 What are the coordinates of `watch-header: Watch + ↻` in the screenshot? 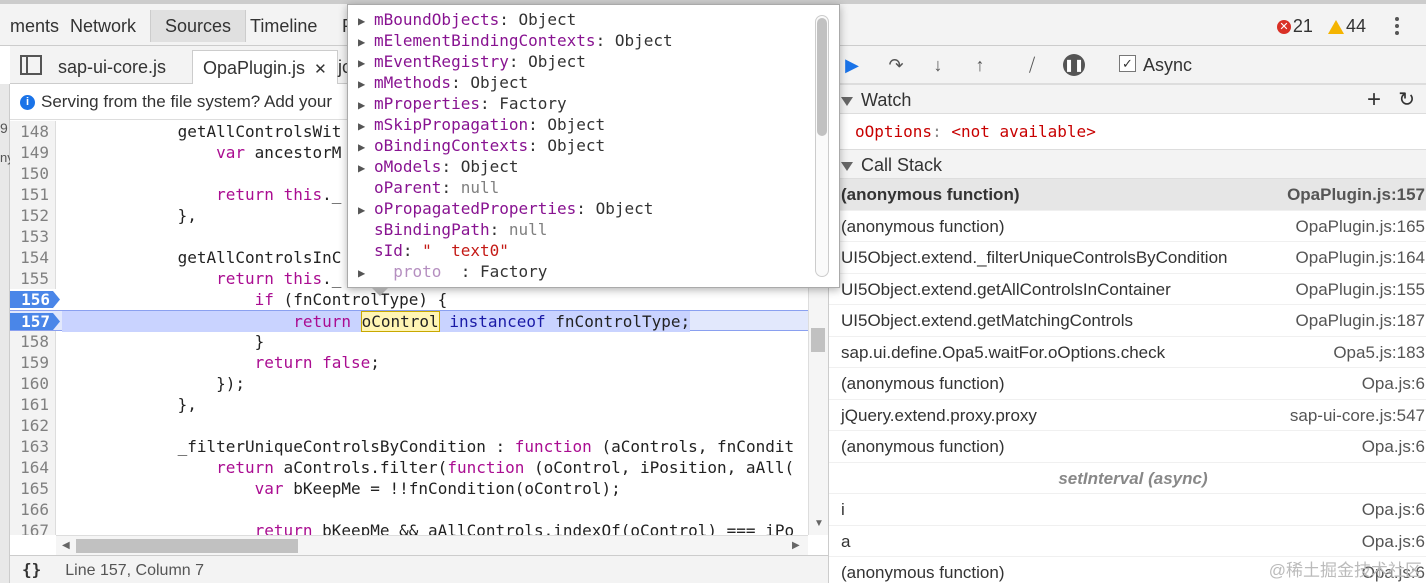 It's located at (1127, 99).